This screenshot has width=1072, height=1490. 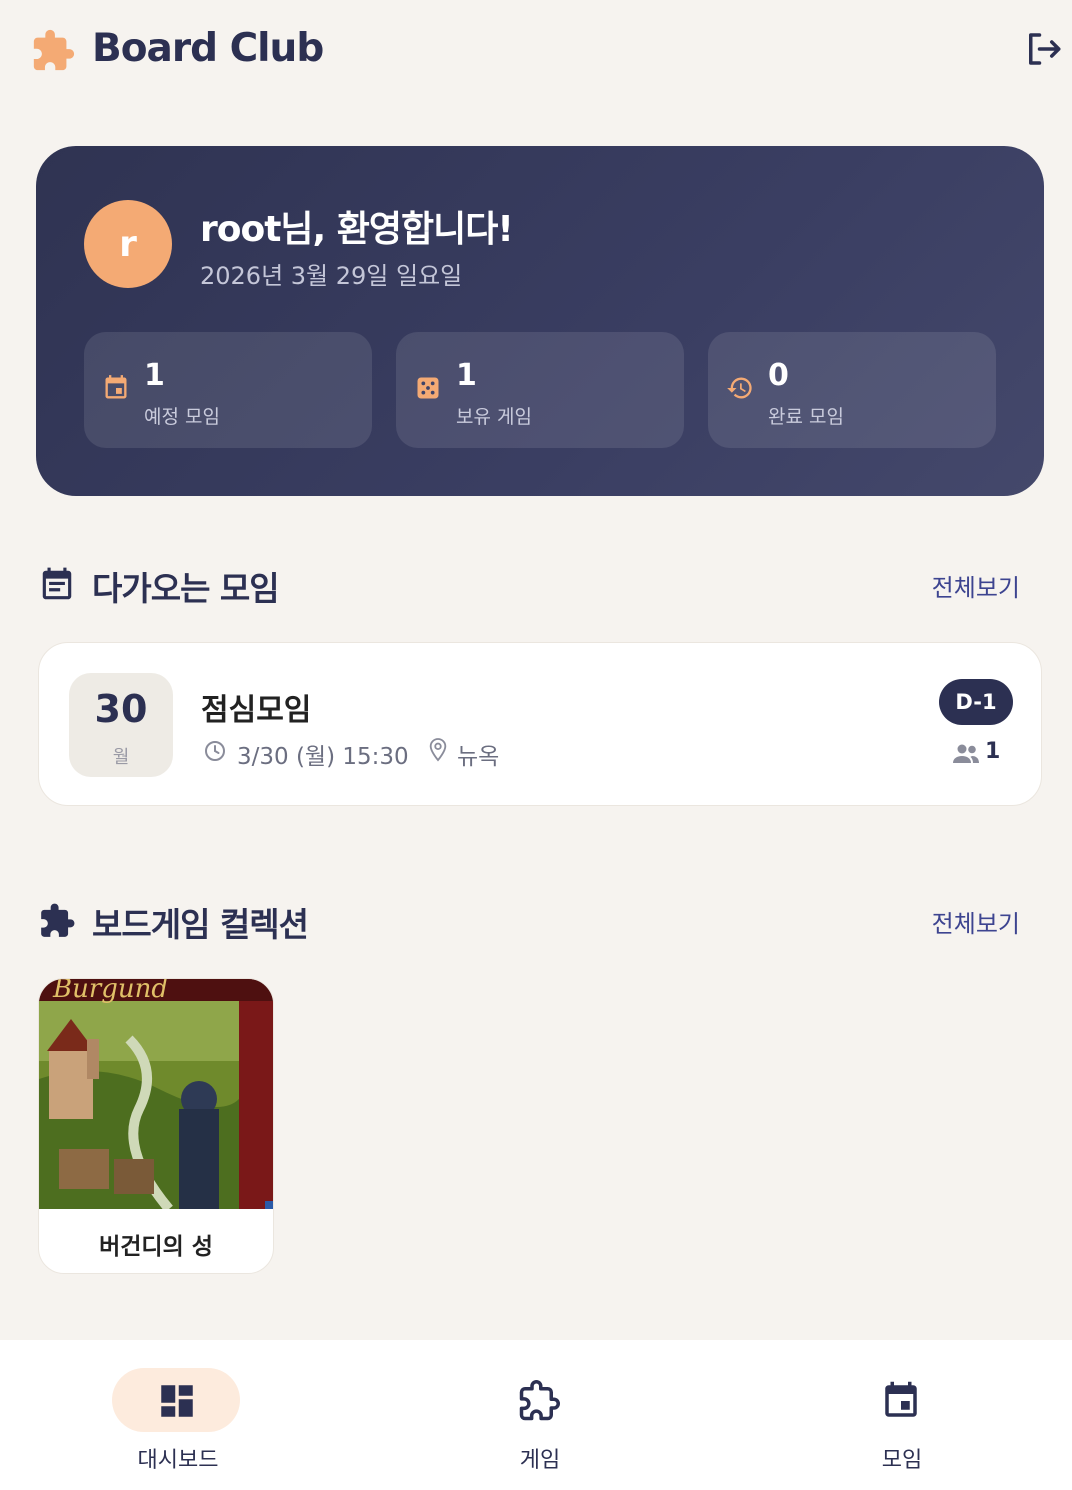 What do you see at coordinates (156, 1247) in the screenshot?
I see `game-name: 버건디의 성` at bounding box center [156, 1247].